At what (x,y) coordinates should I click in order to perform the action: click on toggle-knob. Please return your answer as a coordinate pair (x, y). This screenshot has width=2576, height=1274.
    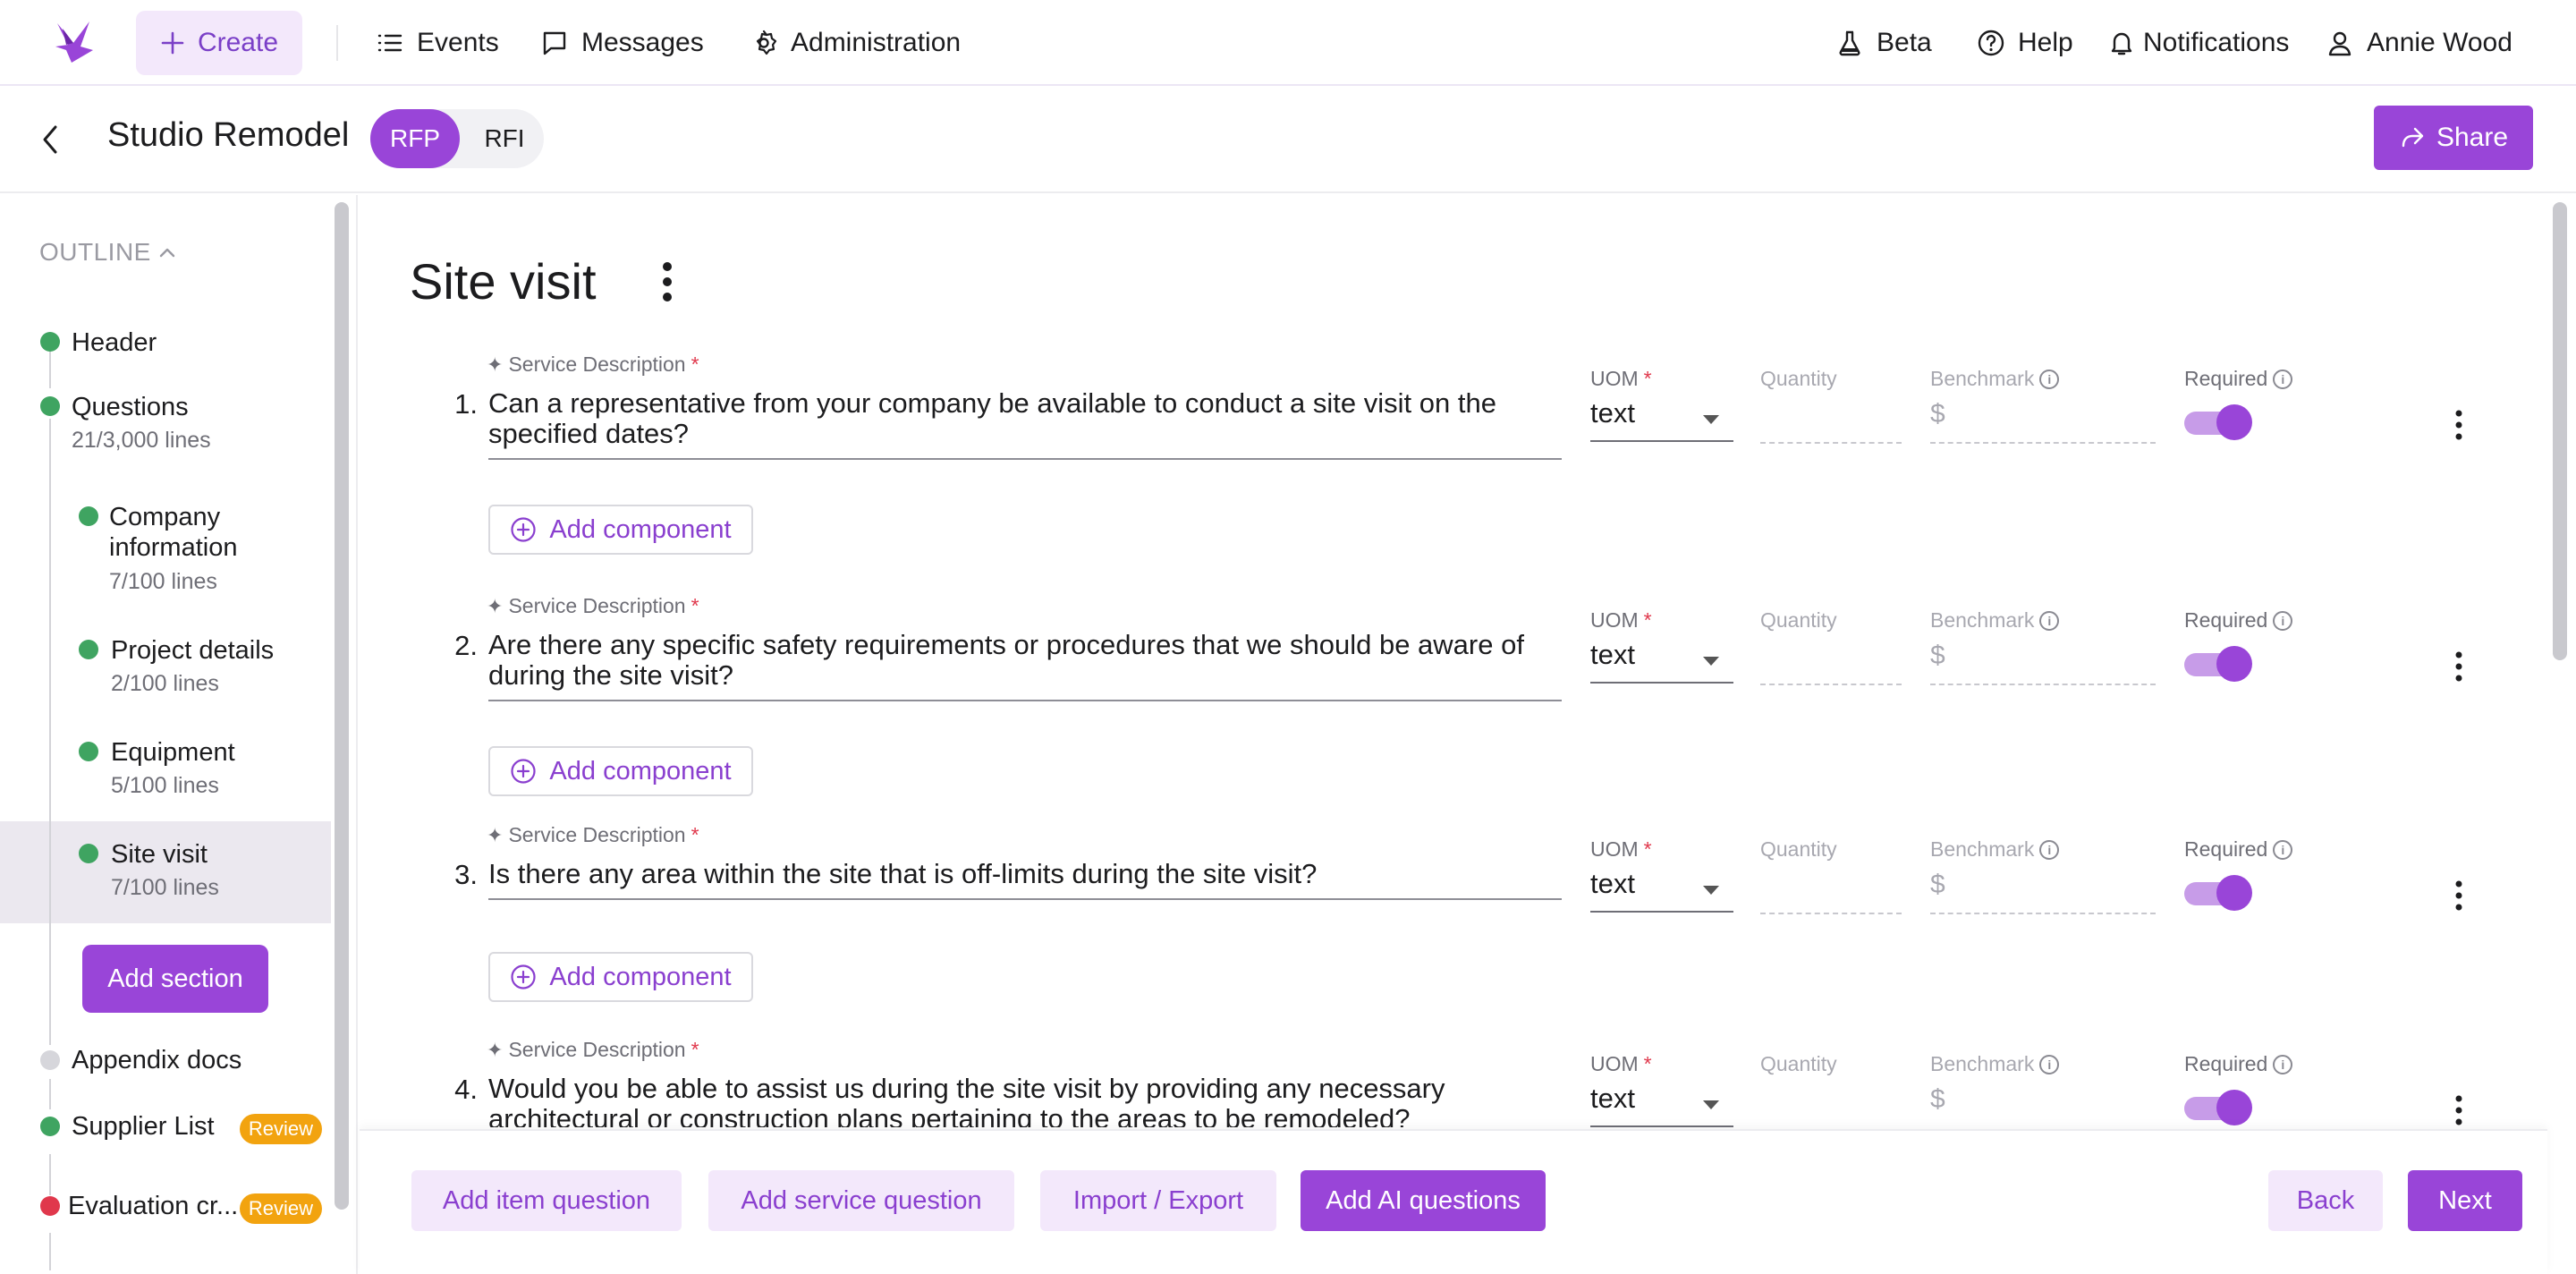
    Looking at the image, I should click on (2234, 1107).